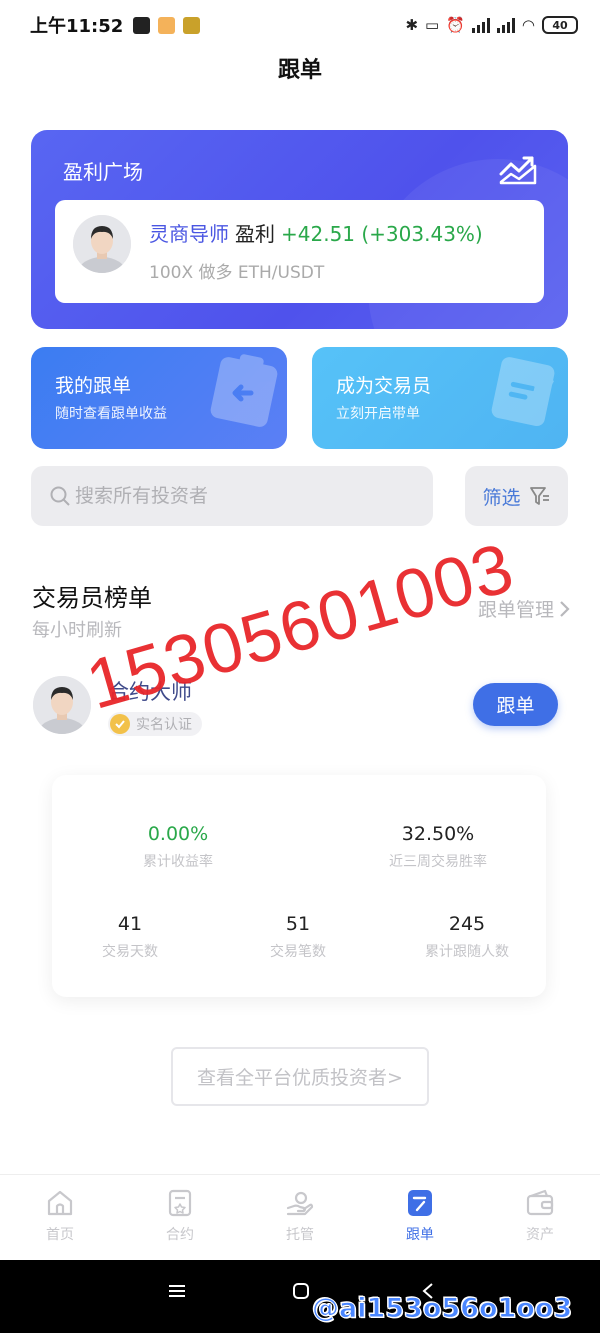 This screenshot has height=1333, width=600. What do you see at coordinates (92, 598) in the screenshot?
I see `leaderboard-title: 交易员榜单` at bounding box center [92, 598].